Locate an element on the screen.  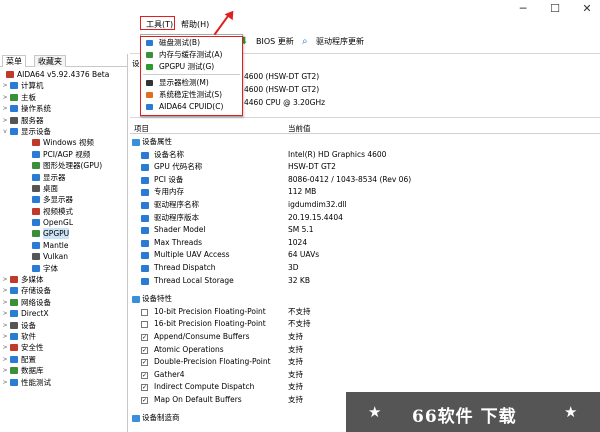
tree-item: GPGPU is located at coordinates (63, 234).